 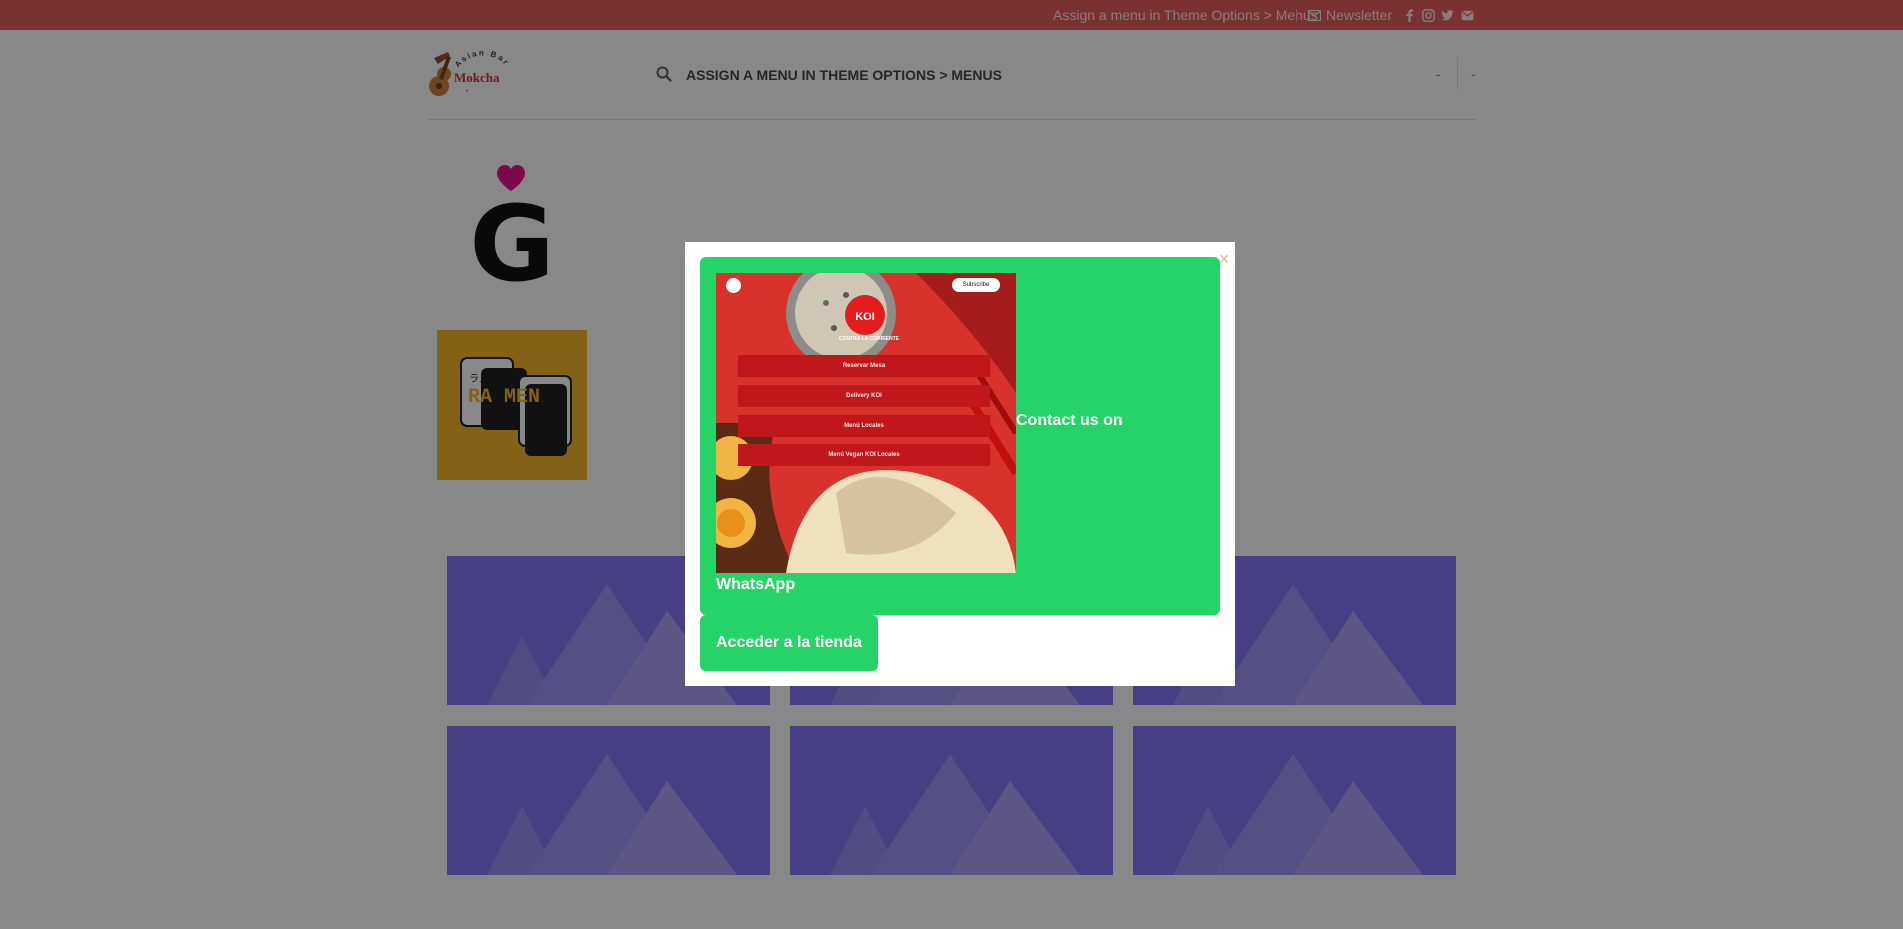 I want to click on subscribe-badge: Subscribe, so click(x=976, y=285).